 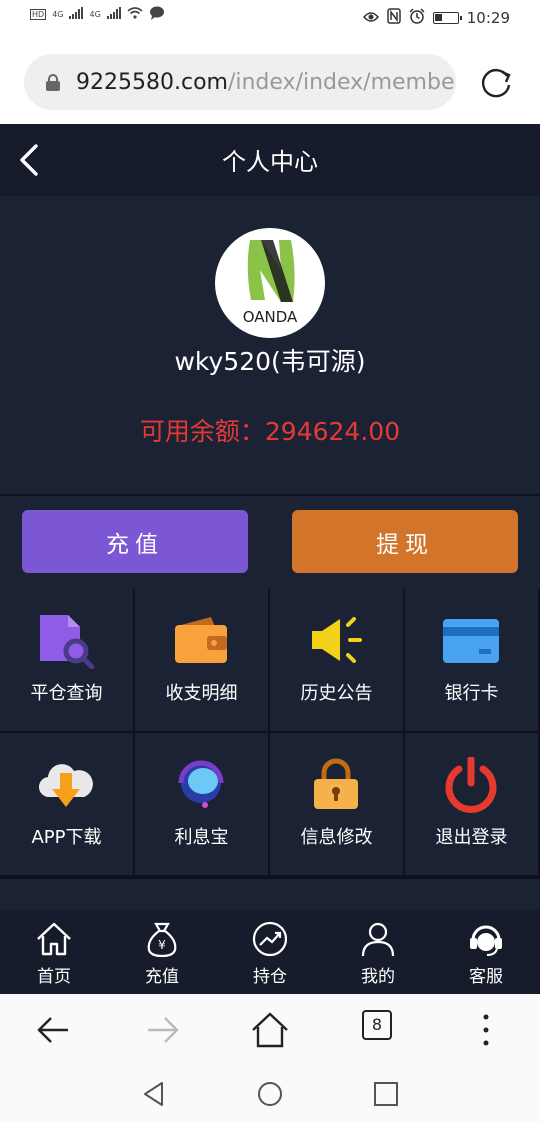 What do you see at coordinates (471, 837) in the screenshot?
I see `grid-label: 退出登录` at bounding box center [471, 837].